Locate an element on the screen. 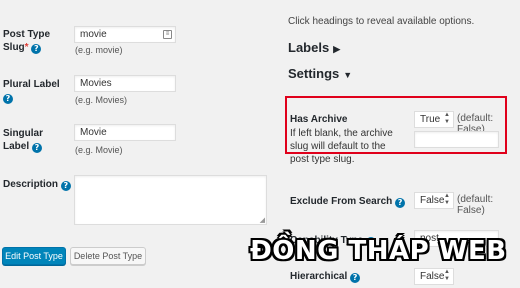 The height and width of the screenshot is (288, 520). has-archive-select: True ▲ ▼ is located at coordinates (434, 119).